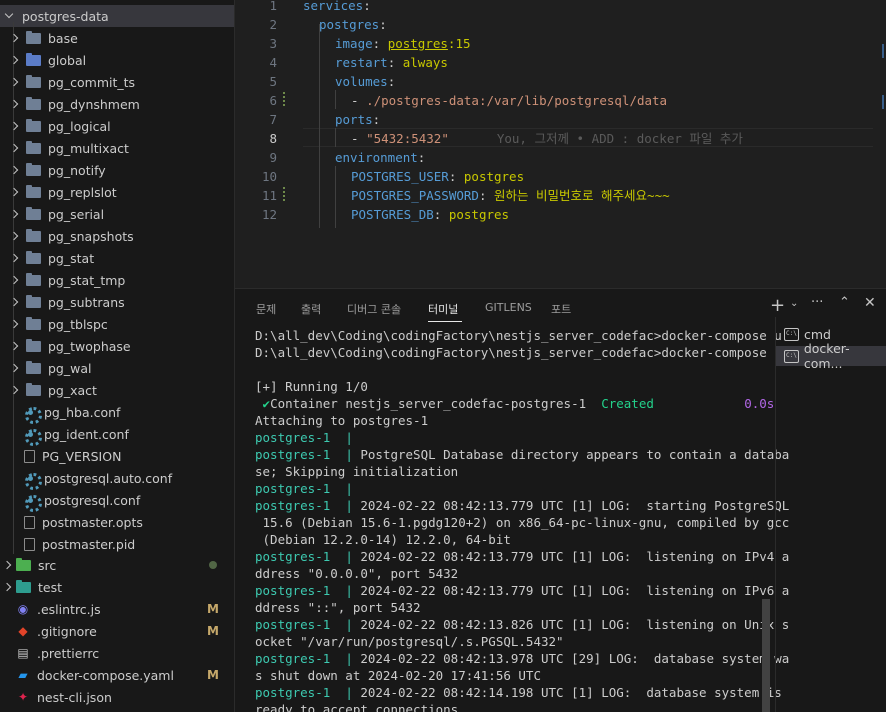 The width and height of the screenshot is (886, 712). I want to click on new-terminal-icon: +, so click(777, 305).